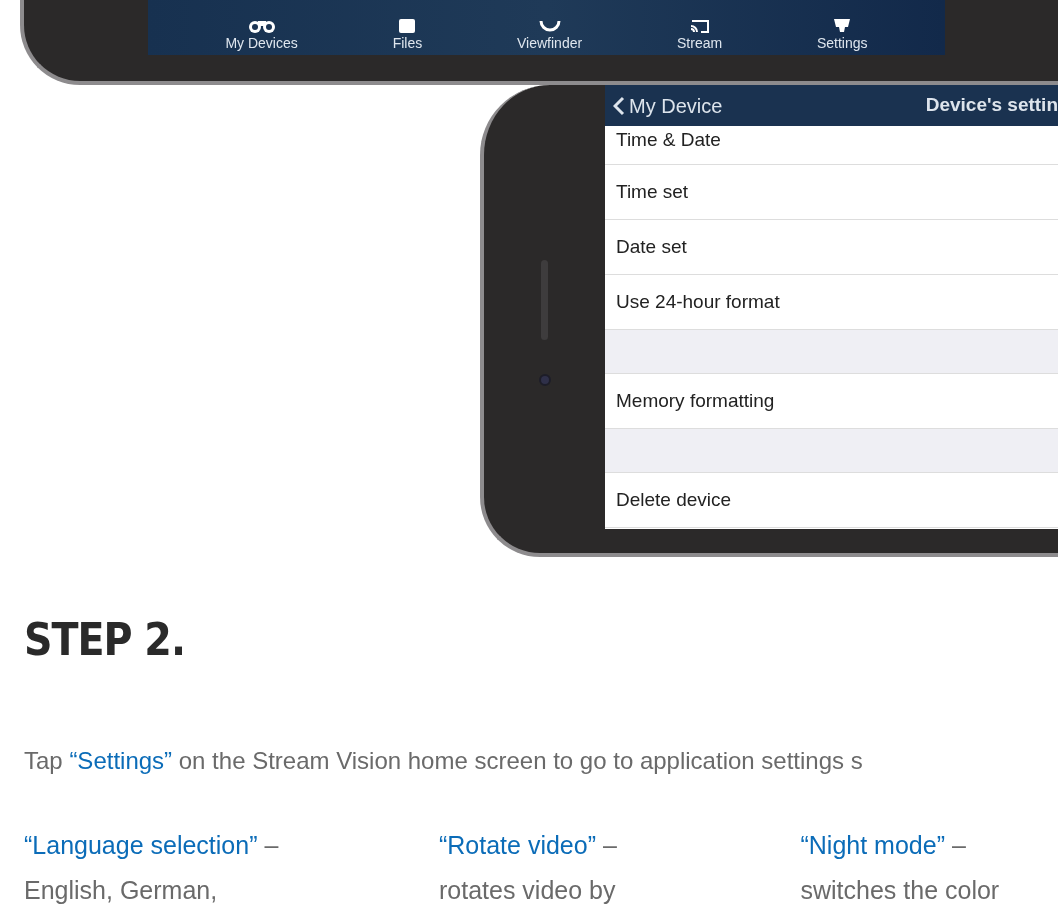 The width and height of the screenshot is (1058, 912). Describe the element at coordinates (550, 34) in the screenshot. I see `tab-button: Viewfinder` at that location.